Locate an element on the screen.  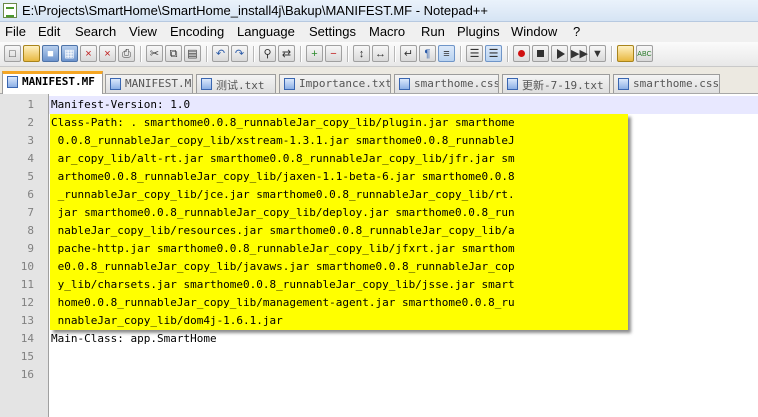
cut-icon: ✂ is located at coordinates (154, 53).